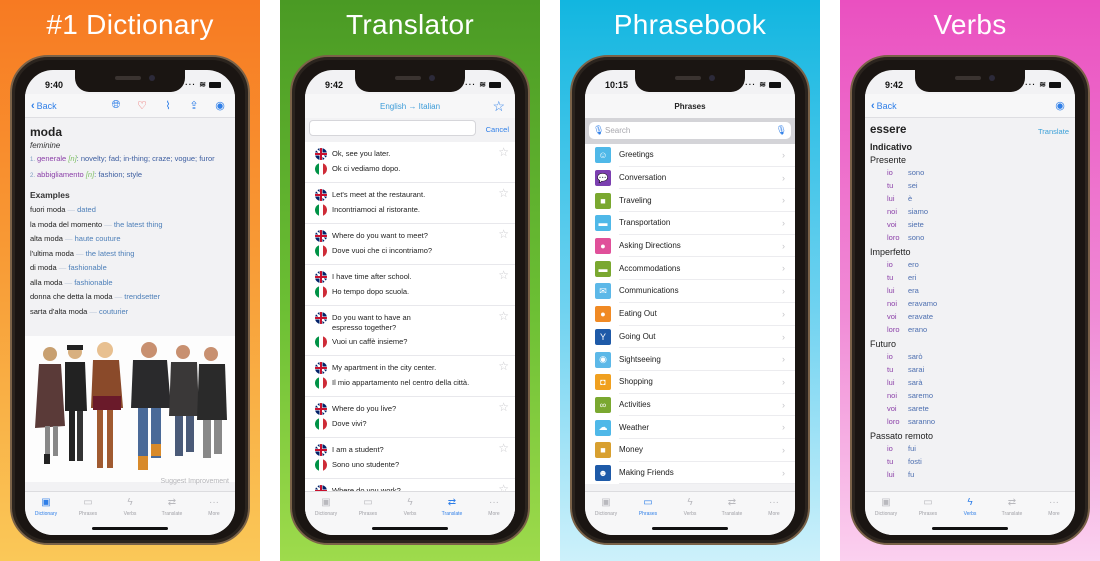  I want to click on bicycle-icon: ∞, so click(603, 404).